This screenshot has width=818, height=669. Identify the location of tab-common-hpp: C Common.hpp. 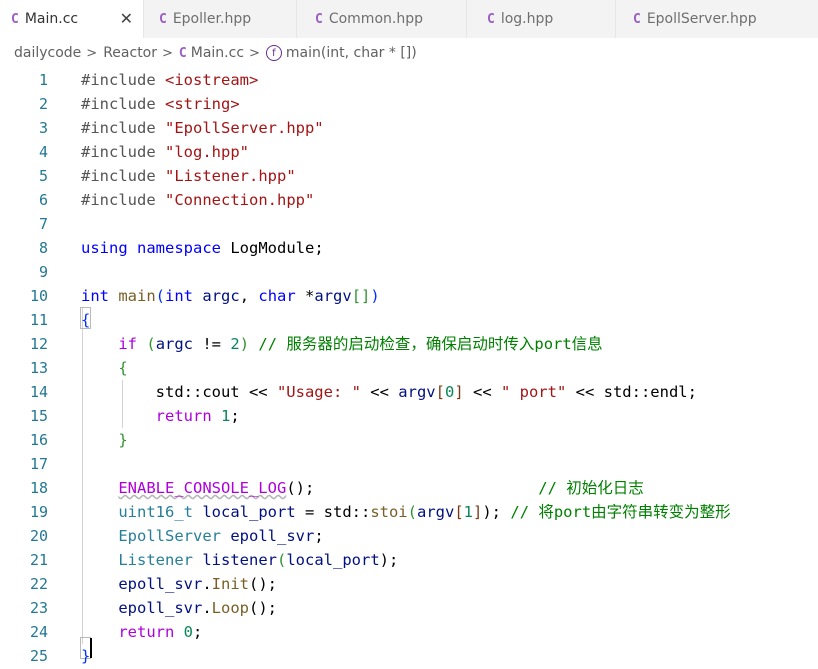
(381, 19).